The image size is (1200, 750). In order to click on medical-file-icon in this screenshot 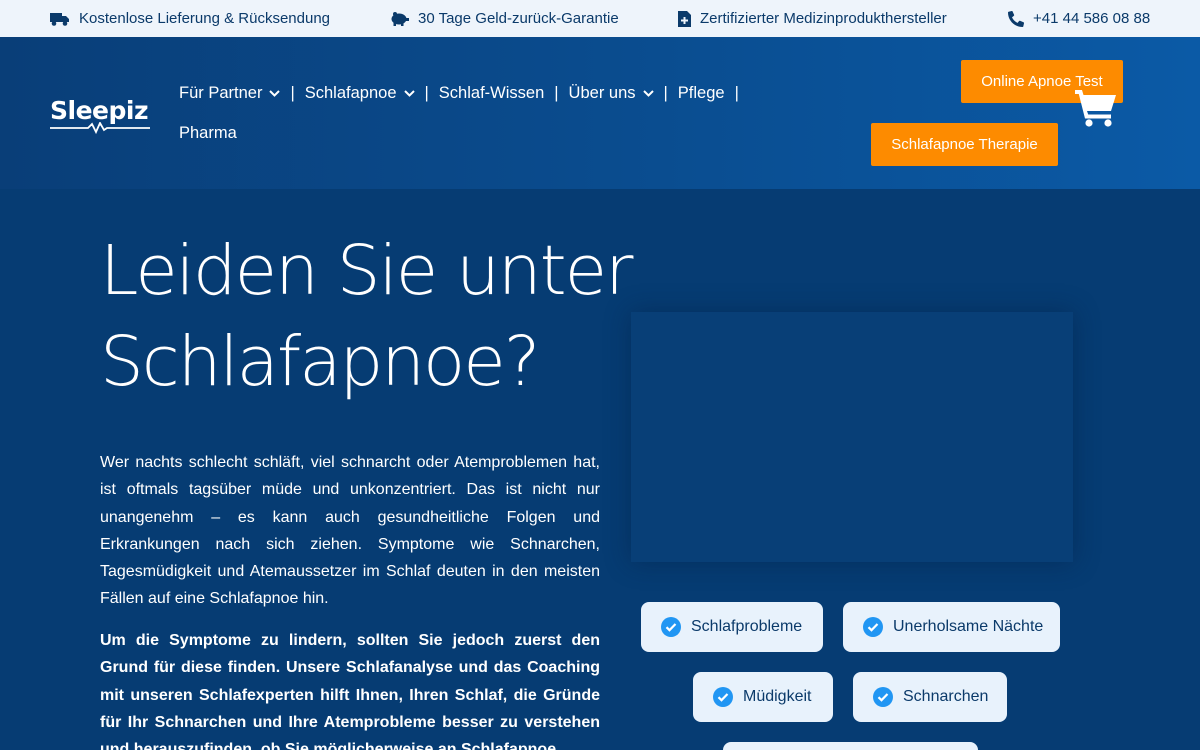, I will do `click(684, 18)`.